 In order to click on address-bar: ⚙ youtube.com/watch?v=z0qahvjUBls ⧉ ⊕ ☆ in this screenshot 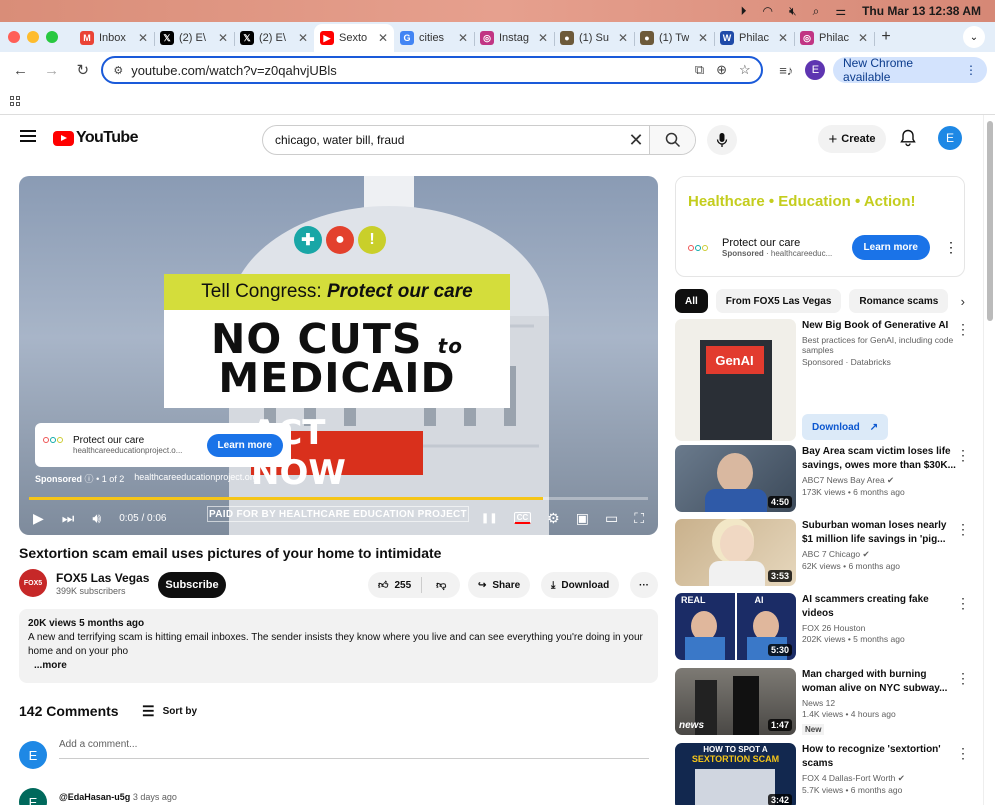, I will do `click(432, 70)`.